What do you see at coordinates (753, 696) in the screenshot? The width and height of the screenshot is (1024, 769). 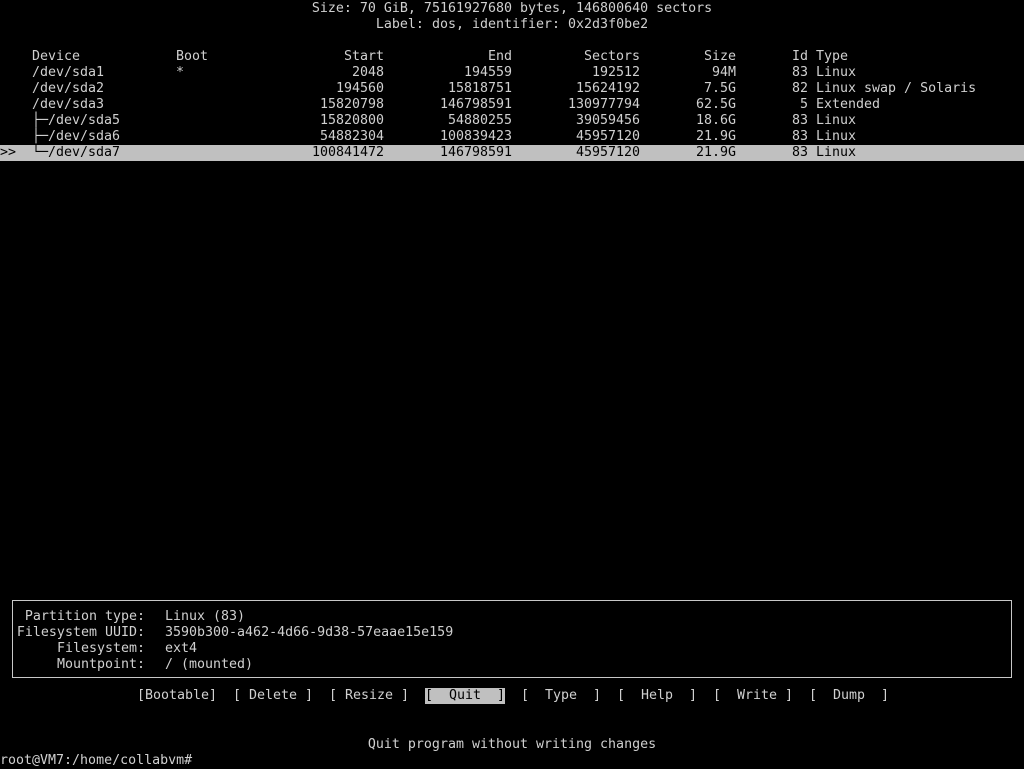 I see `write-button: [ Write ]` at bounding box center [753, 696].